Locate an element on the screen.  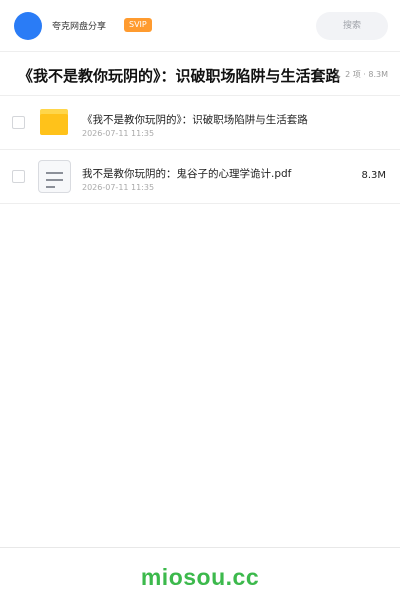
folder-title-bar: 《我不是教你玩阴的》：识破职场陷阱与生活套路 2 项 · 8.3M is located at coordinates (200, 74).